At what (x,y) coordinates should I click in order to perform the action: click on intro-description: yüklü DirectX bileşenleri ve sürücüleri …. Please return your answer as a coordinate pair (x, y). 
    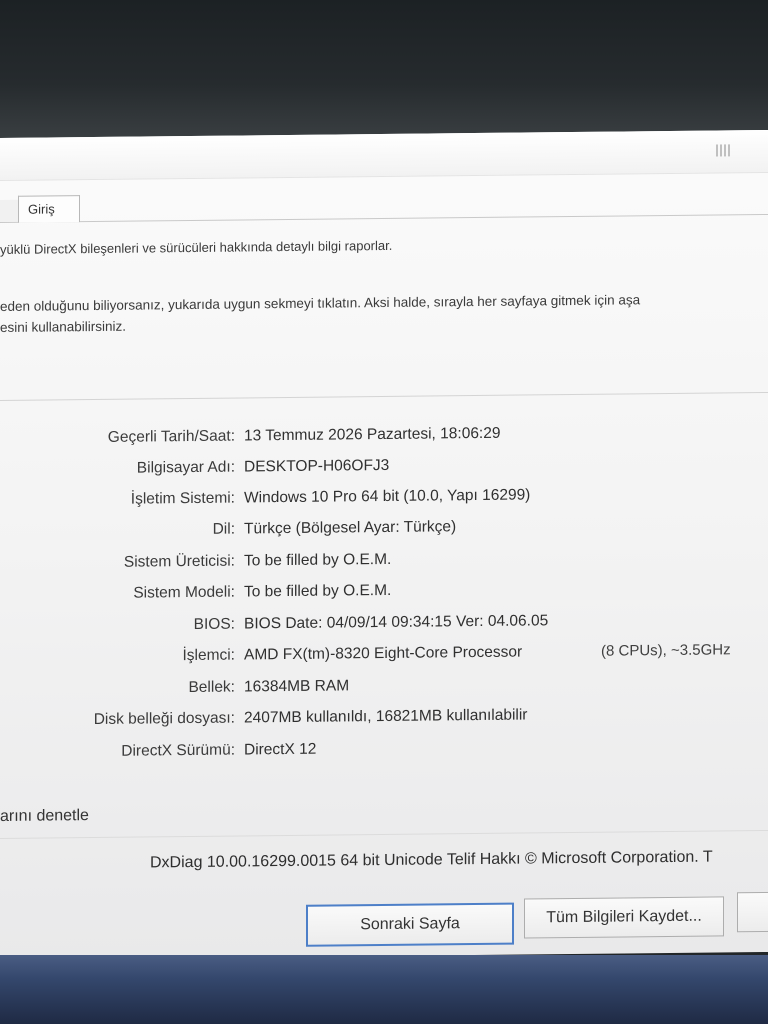
    Looking at the image, I should click on (196, 247).